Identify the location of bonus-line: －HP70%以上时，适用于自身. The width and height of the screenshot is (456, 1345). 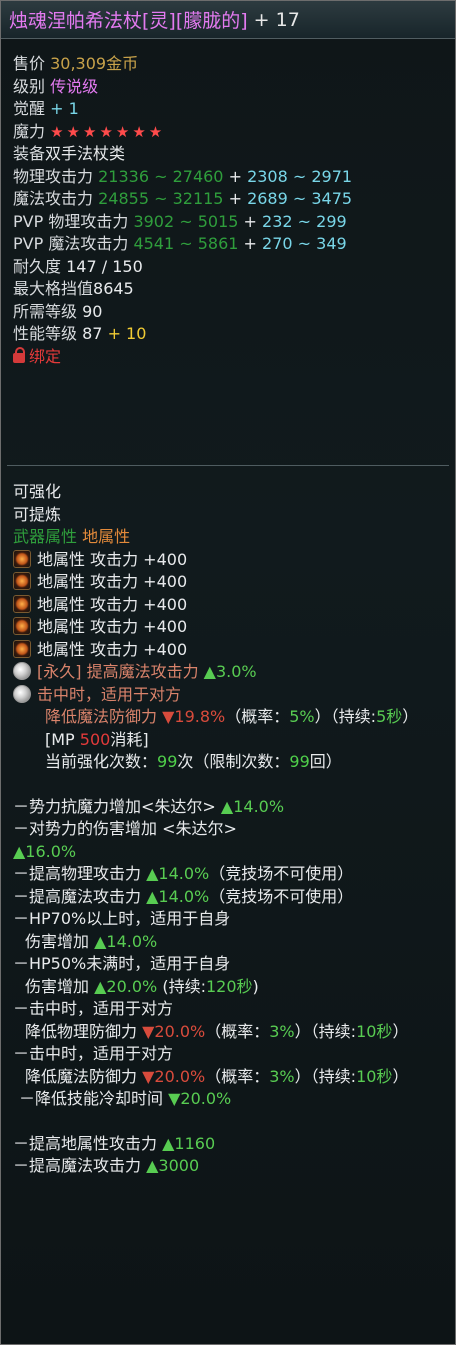
(228, 919).